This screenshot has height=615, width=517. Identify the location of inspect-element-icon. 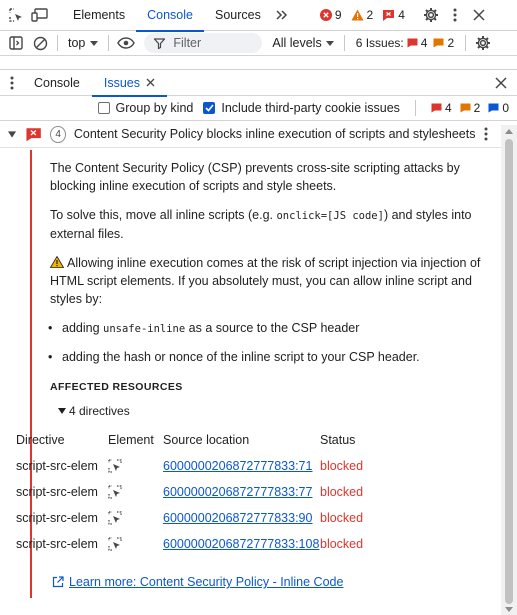
(16, 15).